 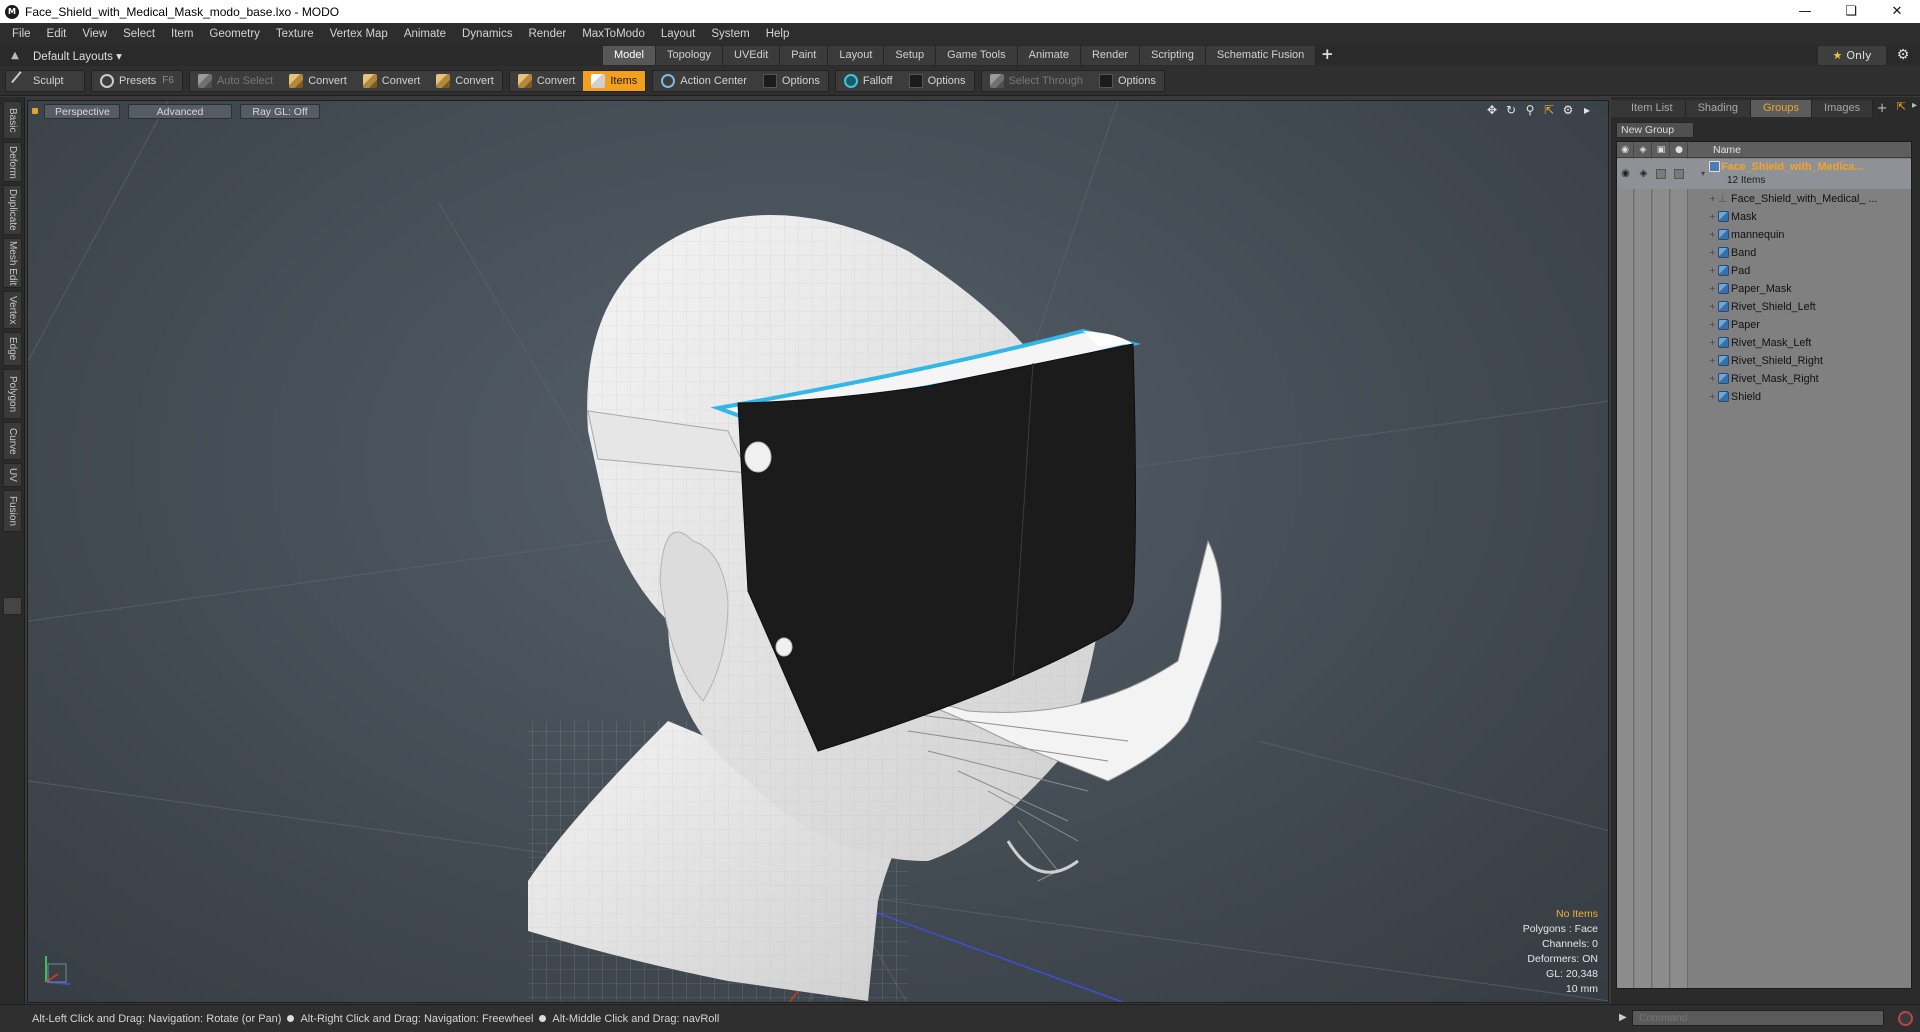 I want to click on menu-layout: Layout, so click(x=678, y=34).